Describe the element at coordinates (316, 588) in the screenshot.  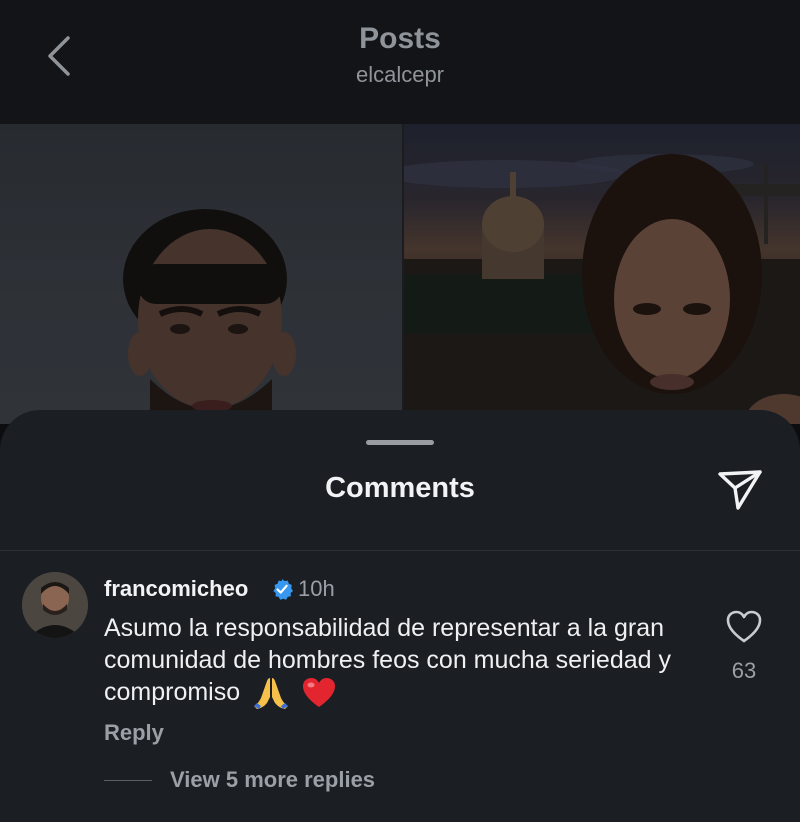
I see `comment-timestamp: 10h` at that location.